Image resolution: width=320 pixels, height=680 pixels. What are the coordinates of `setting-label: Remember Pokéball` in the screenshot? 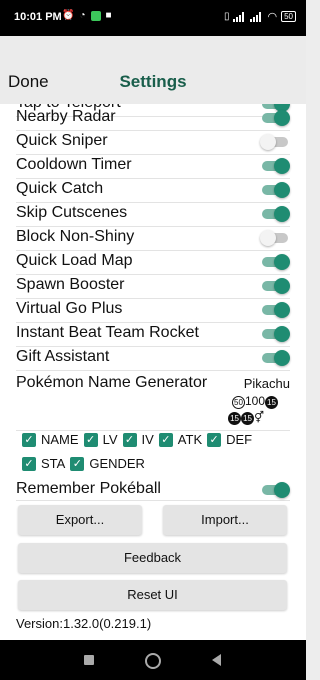 It's located at (88, 488).